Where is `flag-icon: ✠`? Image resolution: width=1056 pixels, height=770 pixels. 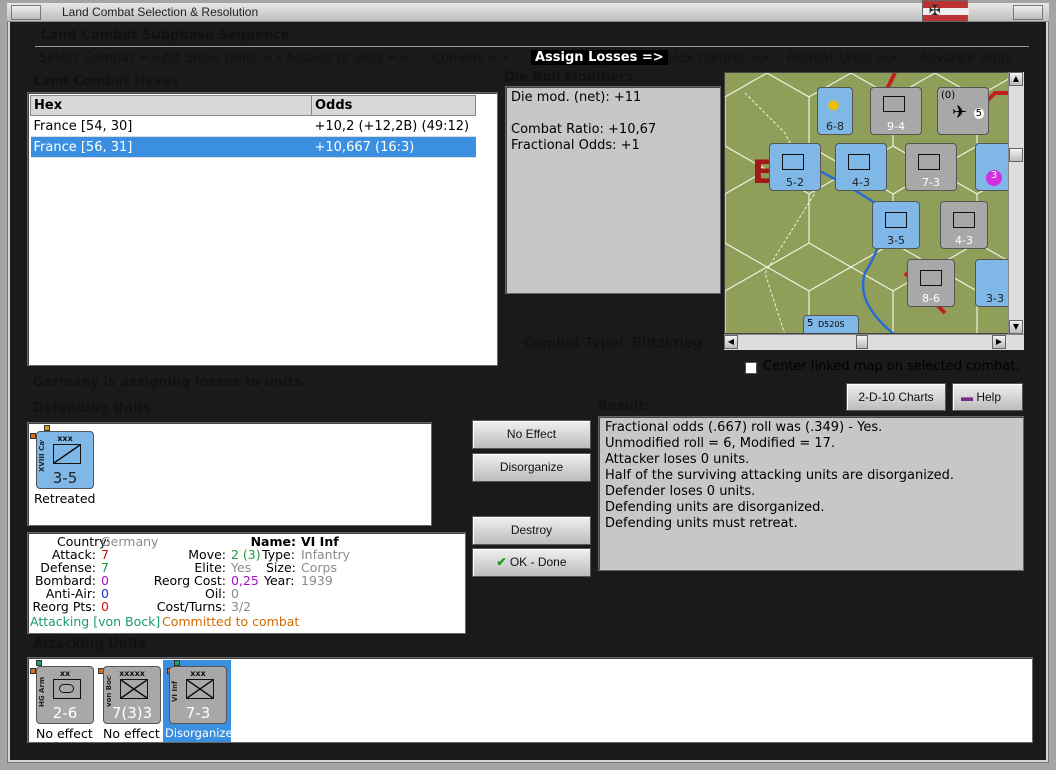
flag-icon: ✠ is located at coordinates (945, 11).